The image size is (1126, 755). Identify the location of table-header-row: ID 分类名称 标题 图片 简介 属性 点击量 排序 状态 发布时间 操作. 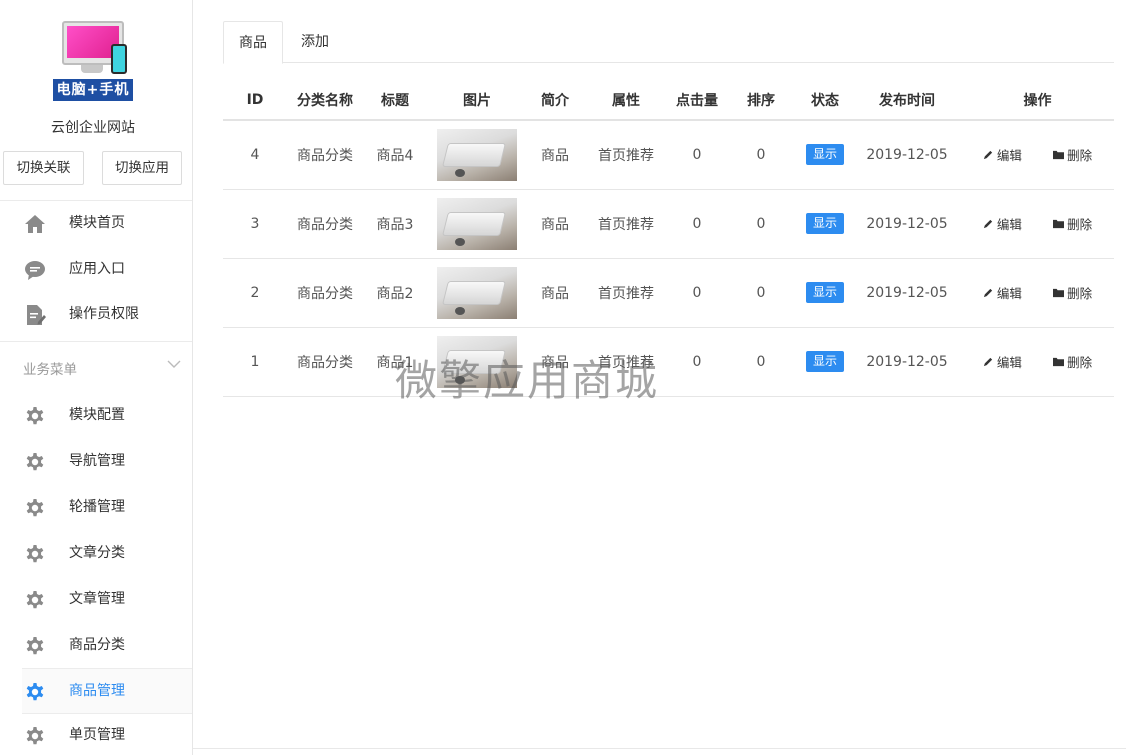
(668, 101).